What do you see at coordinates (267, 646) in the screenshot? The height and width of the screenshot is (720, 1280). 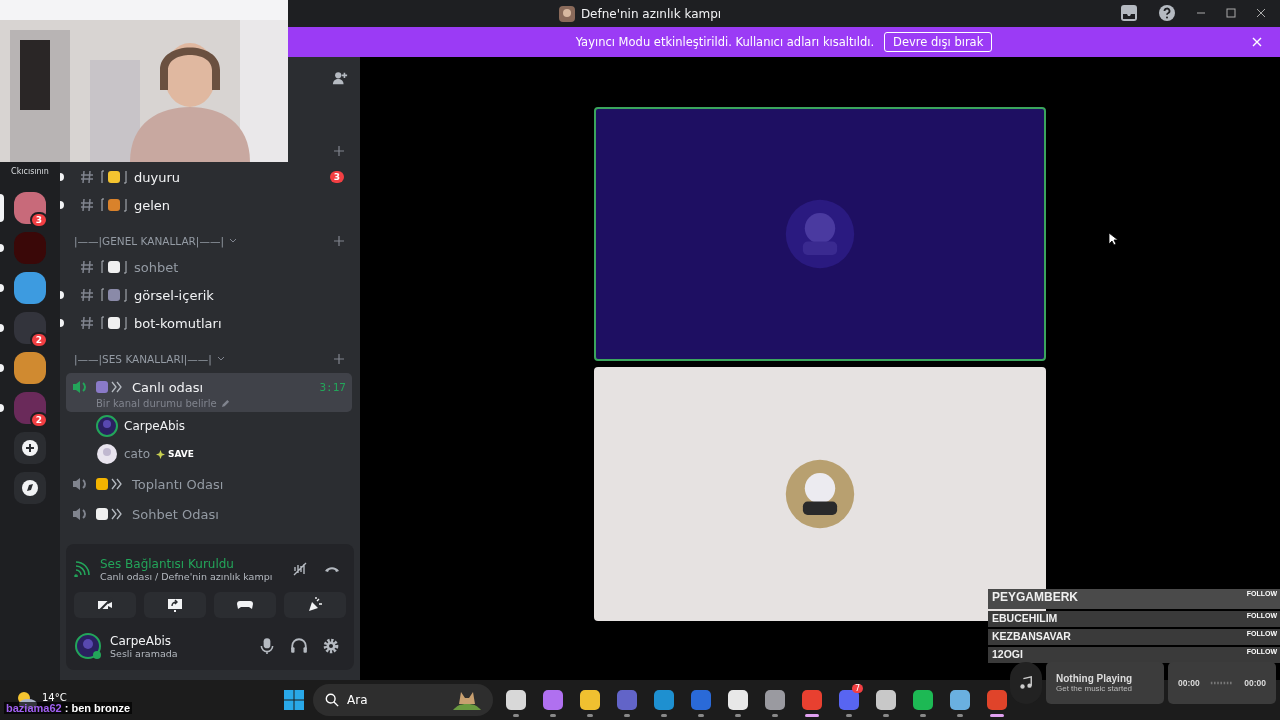 I see `microphone-icon` at bounding box center [267, 646].